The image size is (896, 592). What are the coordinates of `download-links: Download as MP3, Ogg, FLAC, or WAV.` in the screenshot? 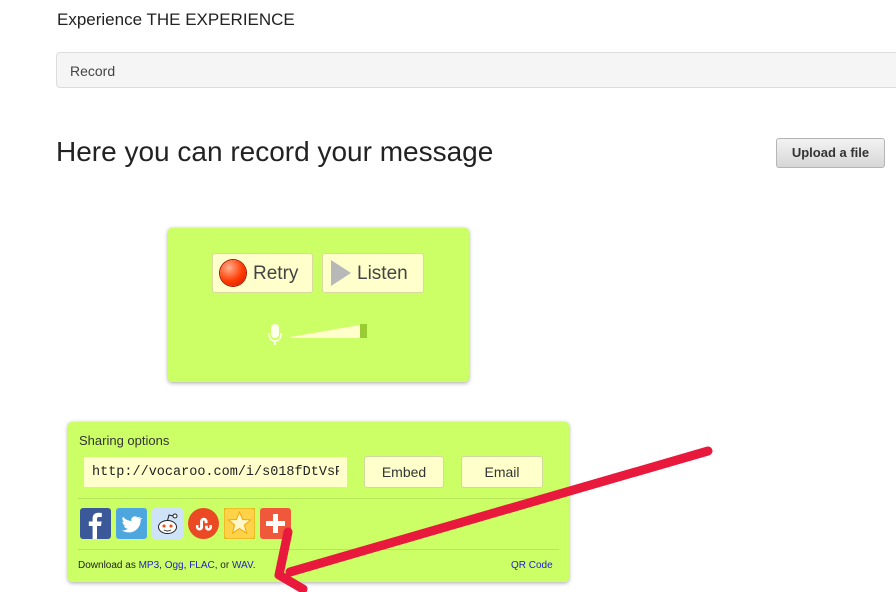 It's located at (167, 565).